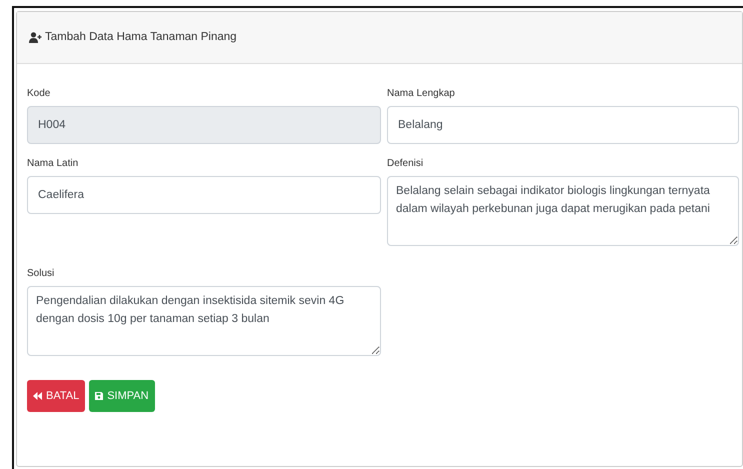 This screenshot has width=743, height=469. I want to click on field-label: Defenisi, so click(405, 164).